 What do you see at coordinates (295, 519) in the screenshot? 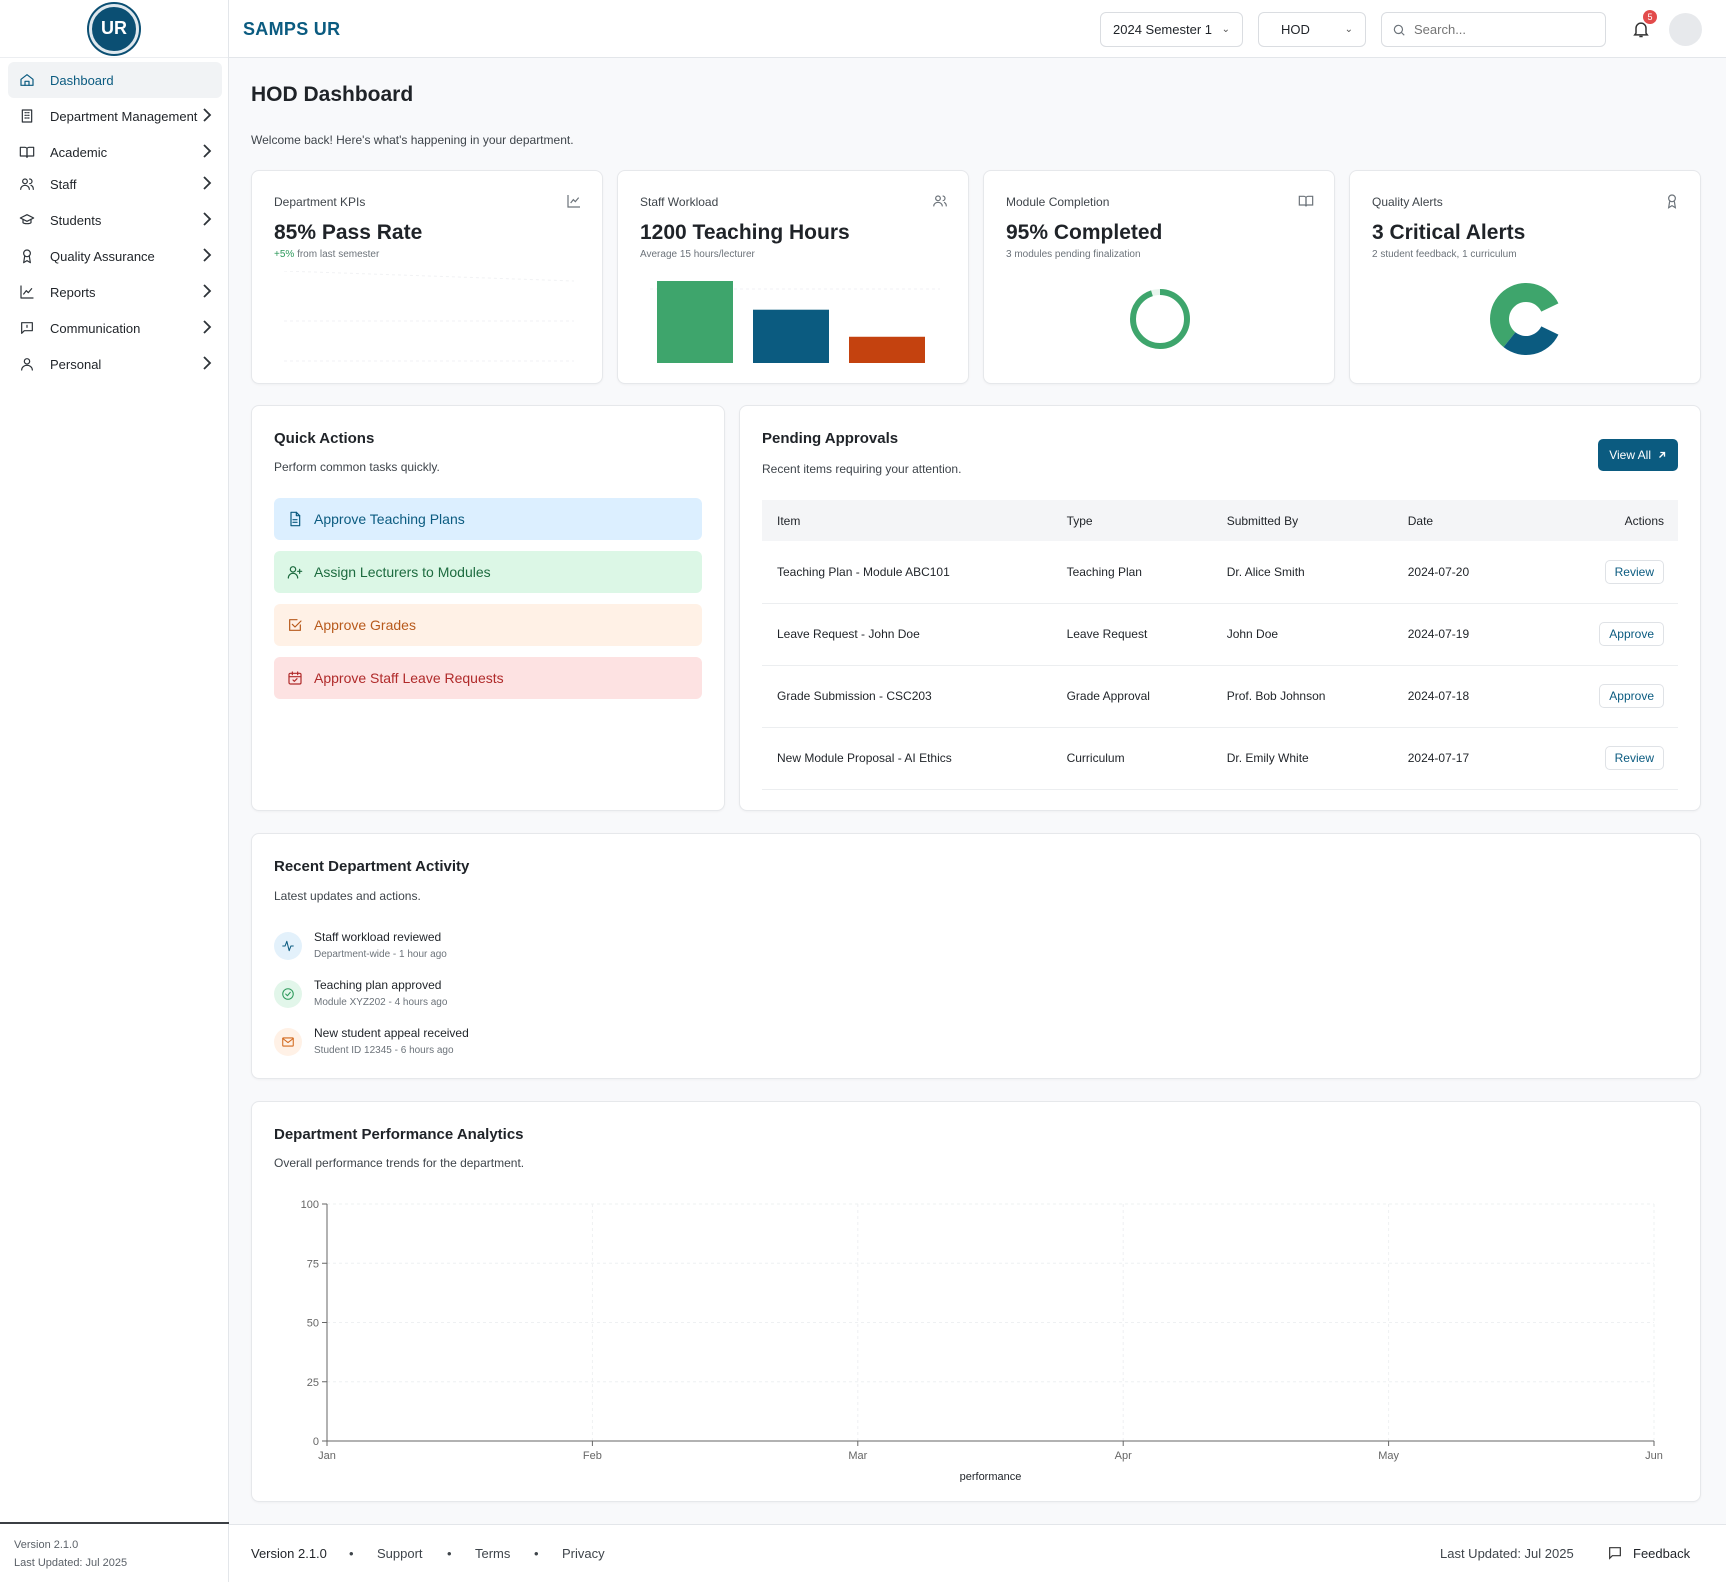
I see `file-text-icon` at bounding box center [295, 519].